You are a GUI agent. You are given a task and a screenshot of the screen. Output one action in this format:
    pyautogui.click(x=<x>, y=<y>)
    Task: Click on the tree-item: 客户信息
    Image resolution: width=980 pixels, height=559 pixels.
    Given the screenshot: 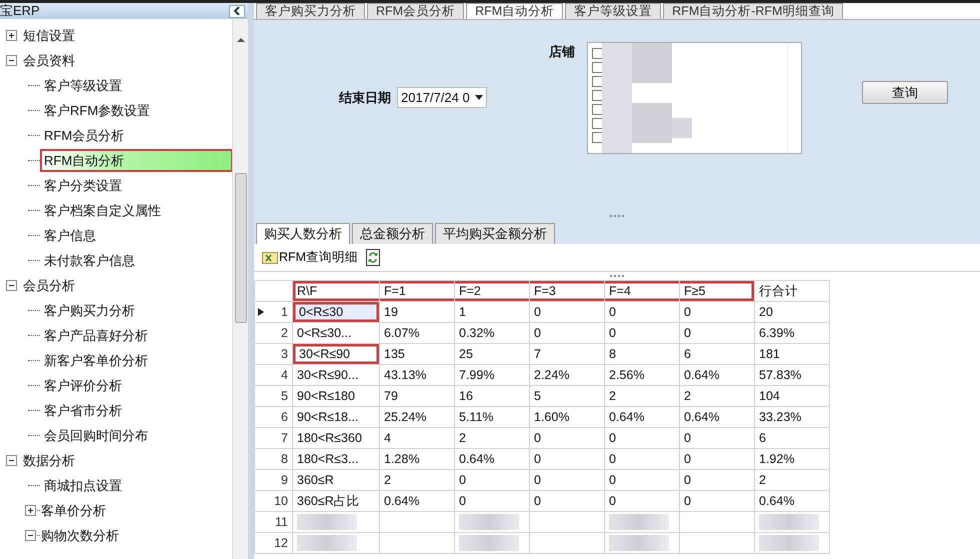 What is the action you would take?
    pyautogui.click(x=70, y=235)
    